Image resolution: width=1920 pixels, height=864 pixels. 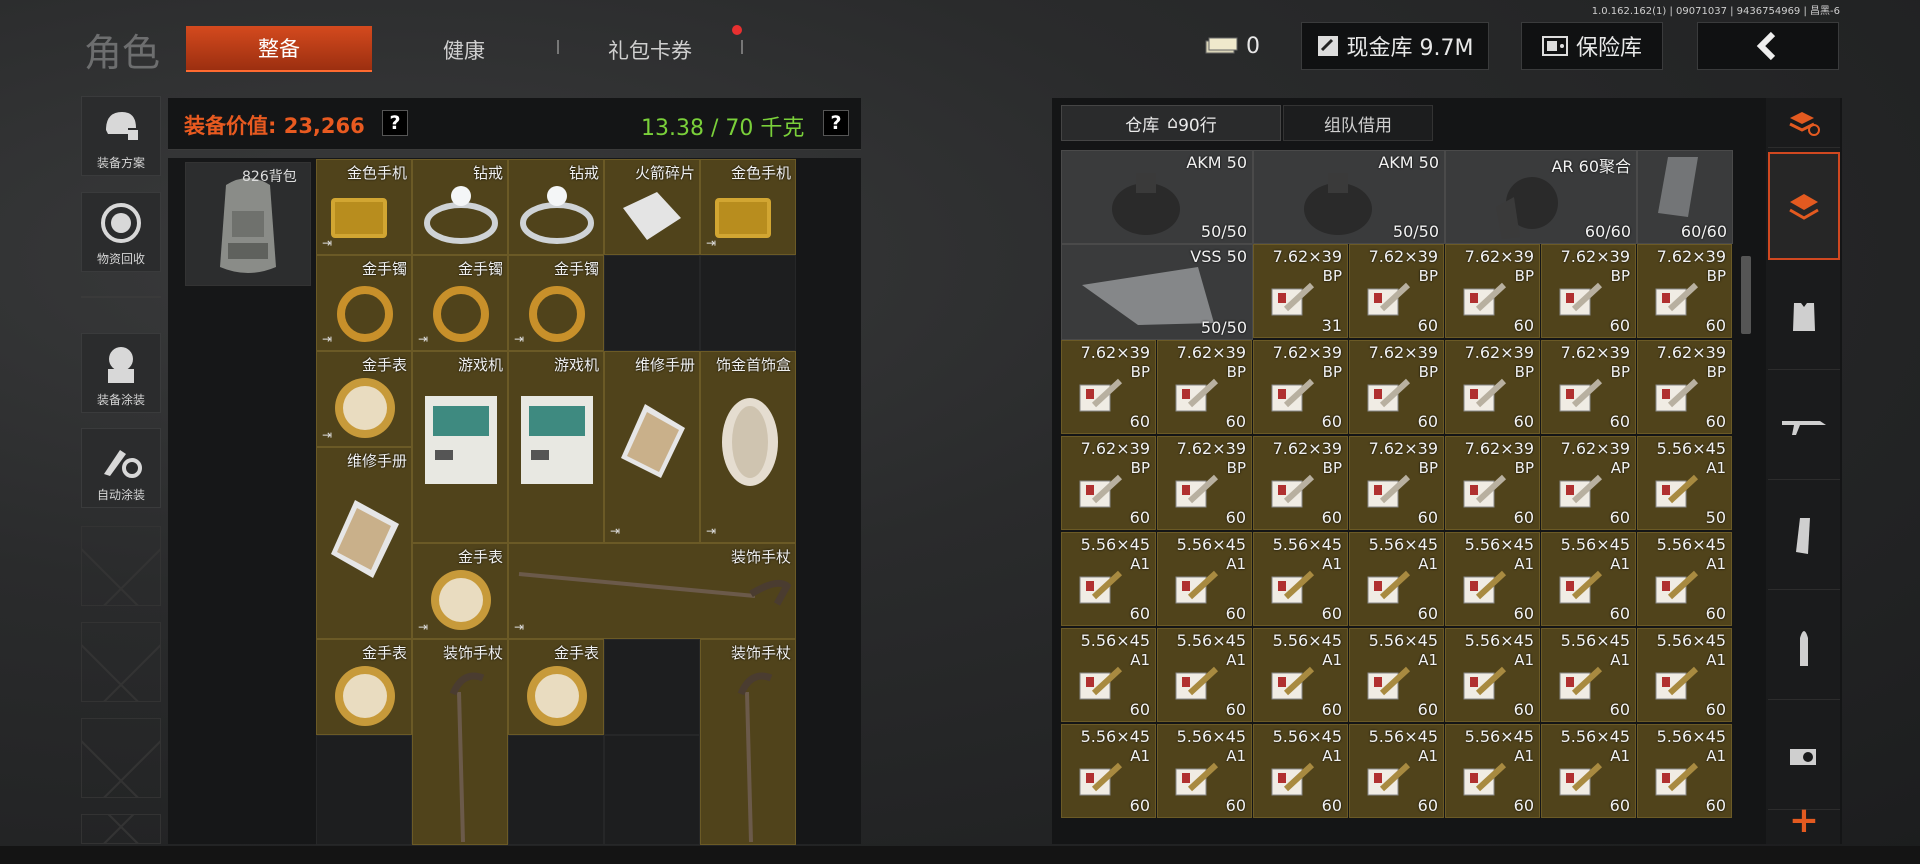 What do you see at coordinates (1300, 291) in the screenshot?
I see `ammo-item: 7.62×39 BP 31` at bounding box center [1300, 291].